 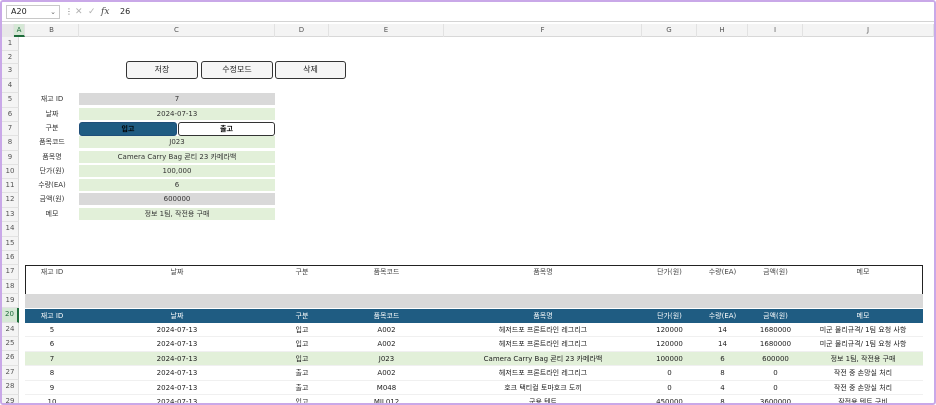 I want to click on table-cell: 5, so click(x=52, y=329).